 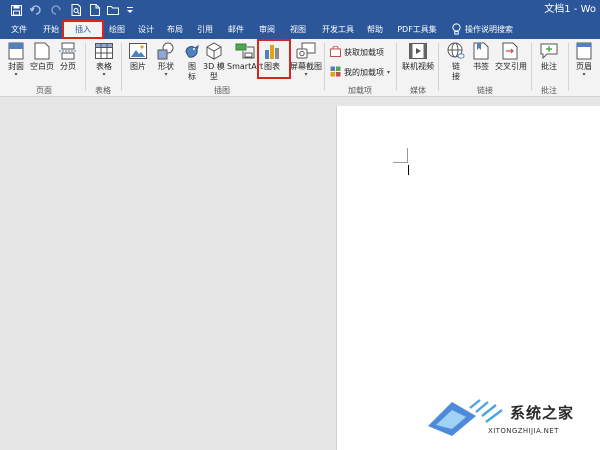 What do you see at coordinates (103, 90) in the screenshot?
I see `group-label-tables: 表格` at bounding box center [103, 90].